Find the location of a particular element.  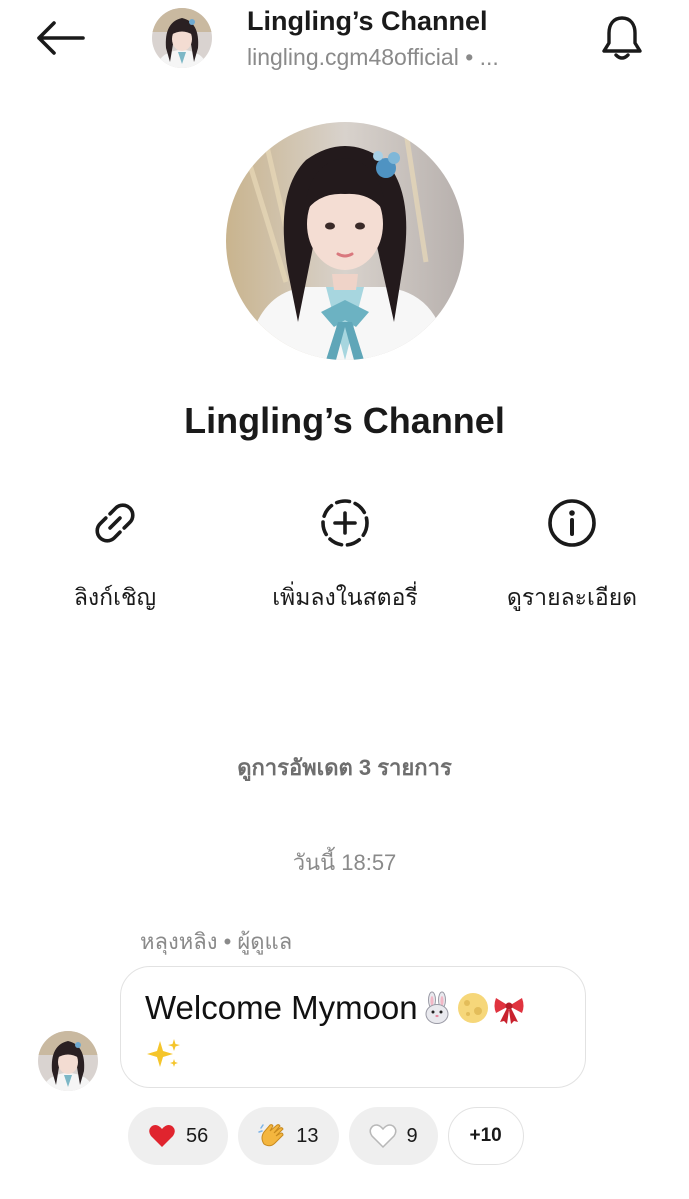

message-body: Welcome Mymoon is located at coordinates (353, 1031).